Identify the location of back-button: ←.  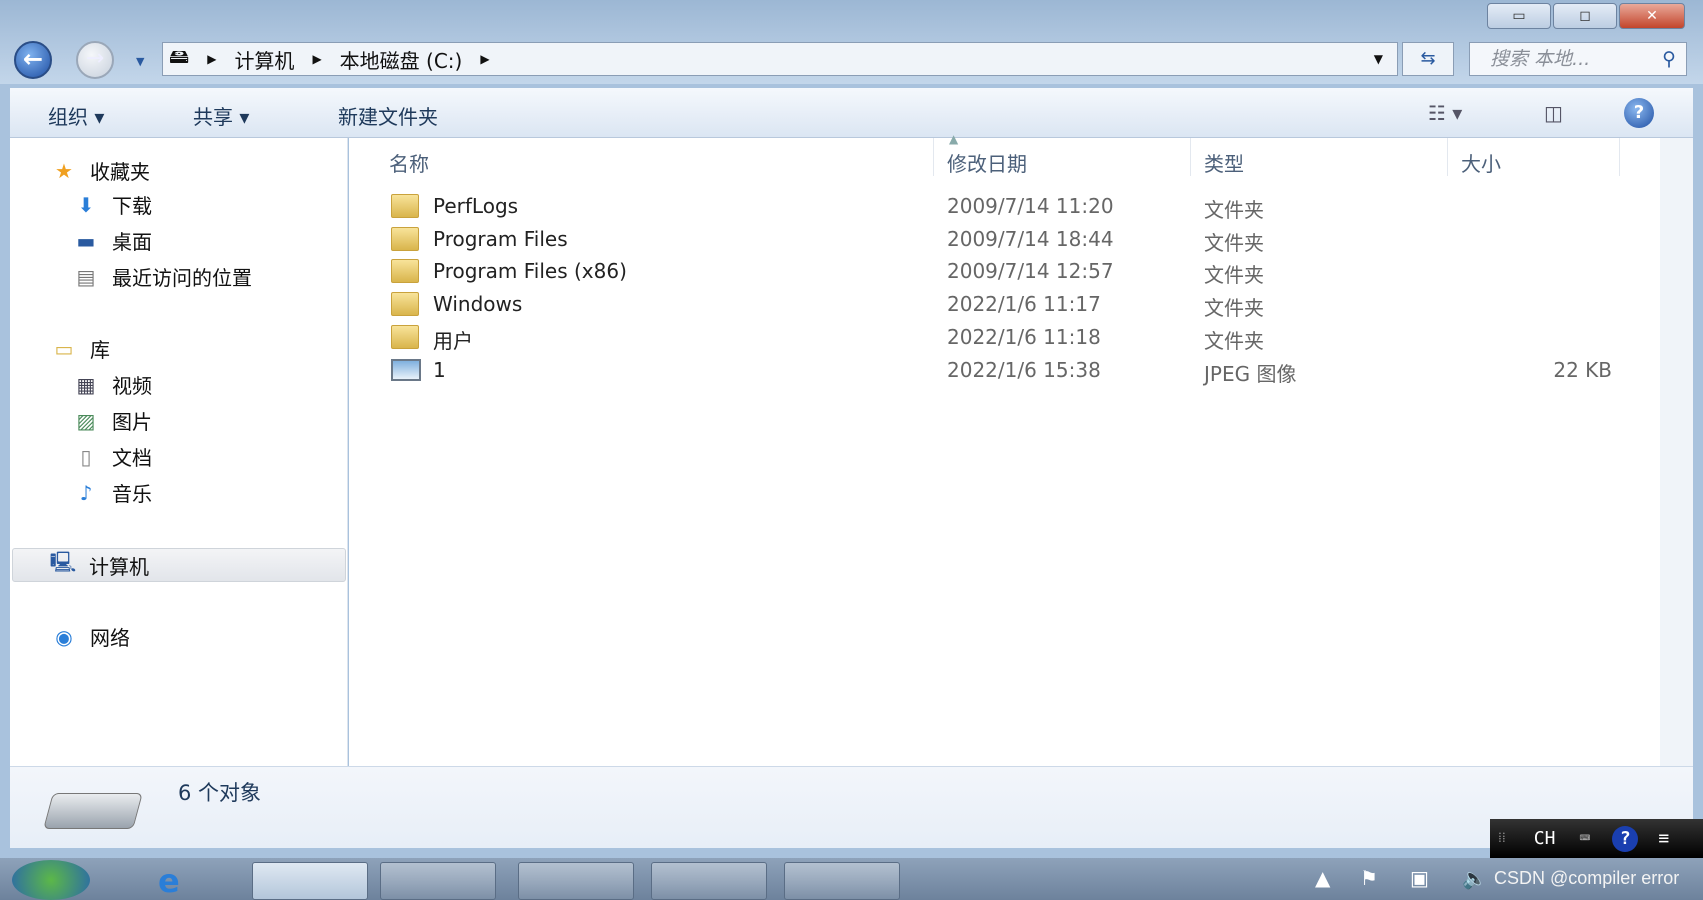
(33, 60).